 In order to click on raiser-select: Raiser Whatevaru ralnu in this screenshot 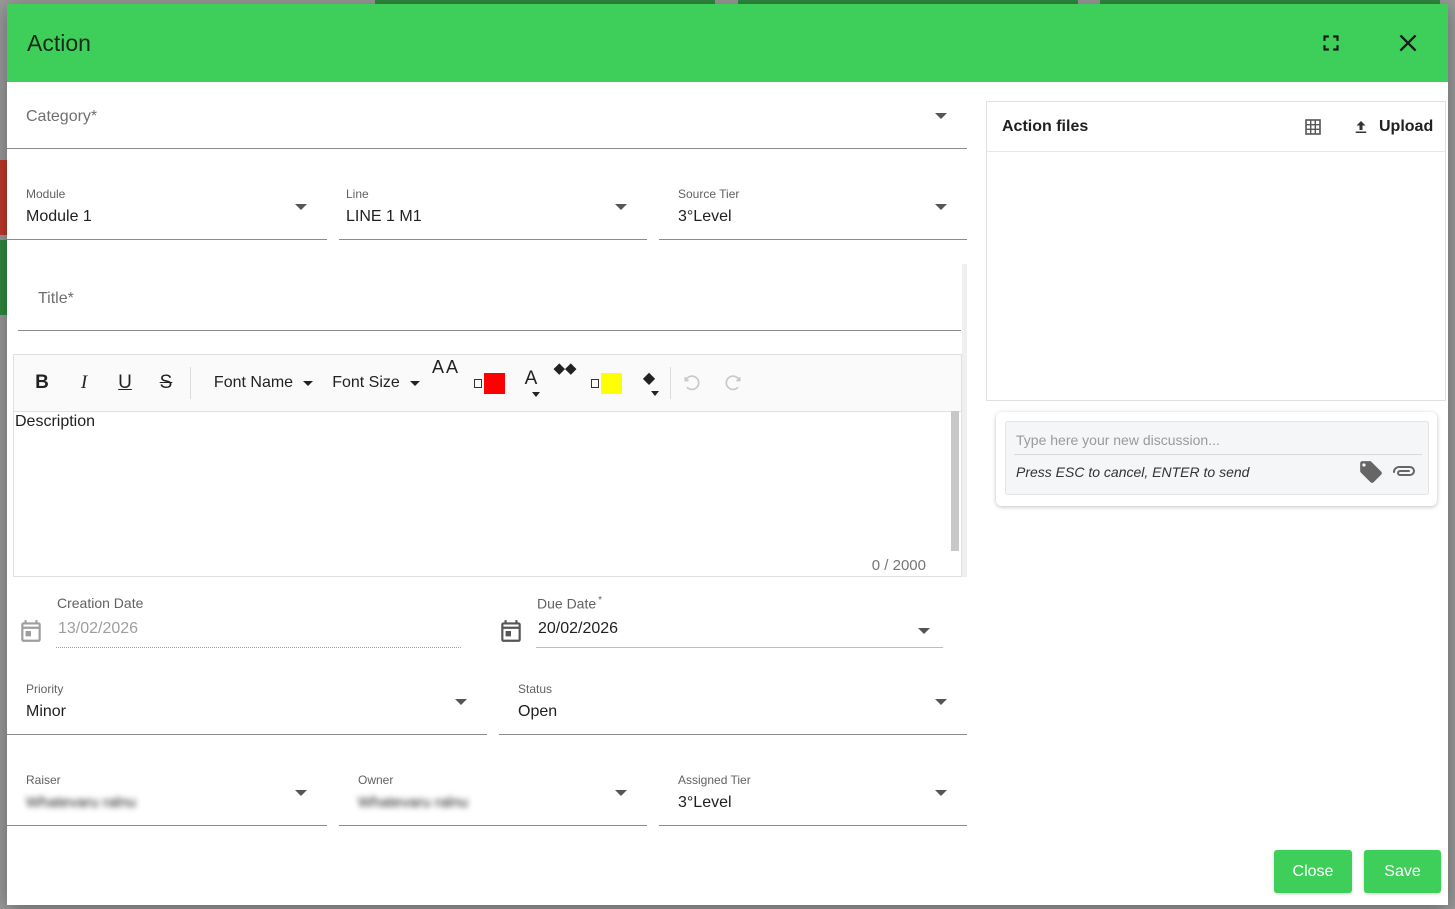, I will do `click(167, 793)`.